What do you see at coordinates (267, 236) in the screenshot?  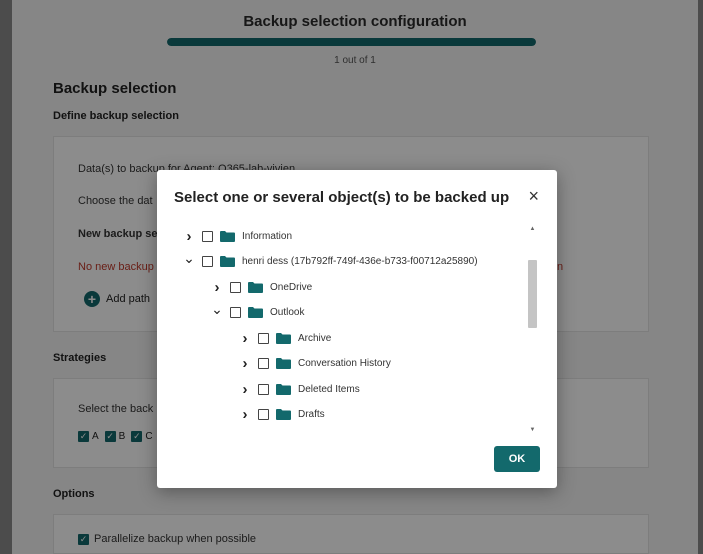 I see `tree-item-label: Information` at bounding box center [267, 236].